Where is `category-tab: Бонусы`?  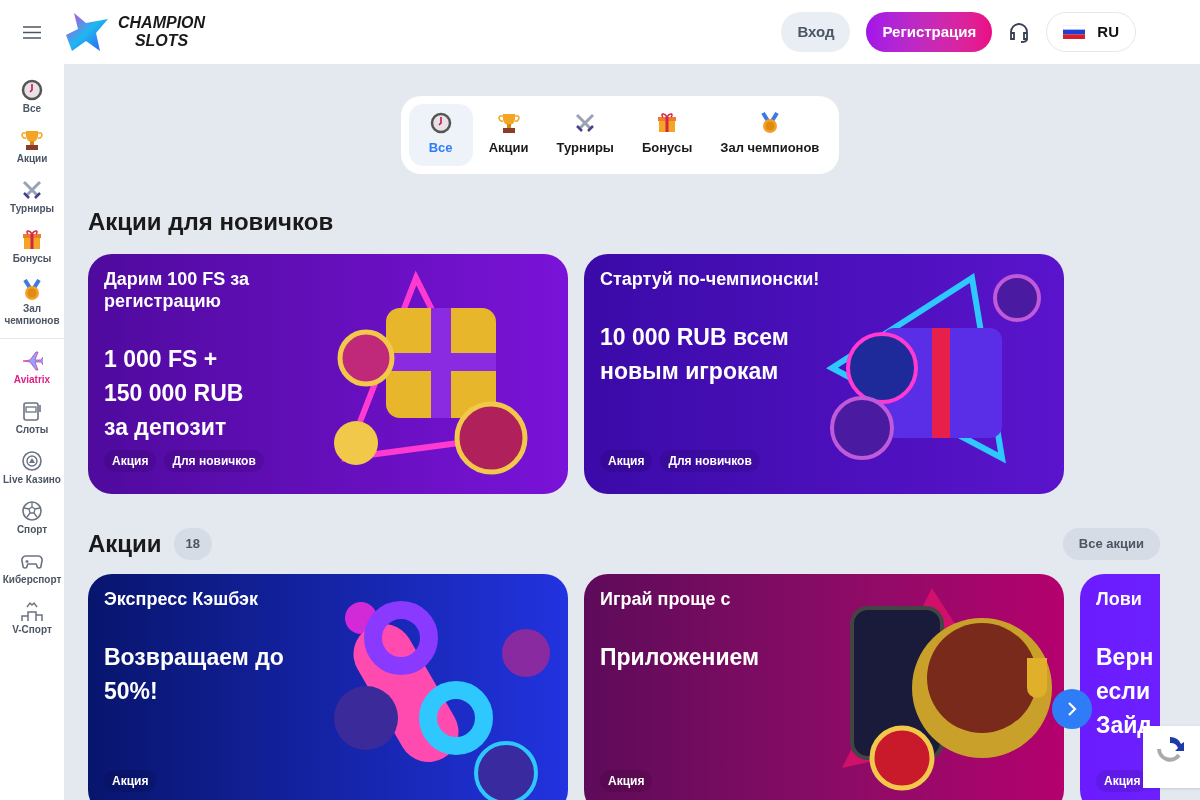
category-tab: Бонусы is located at coordinates (667, 135).